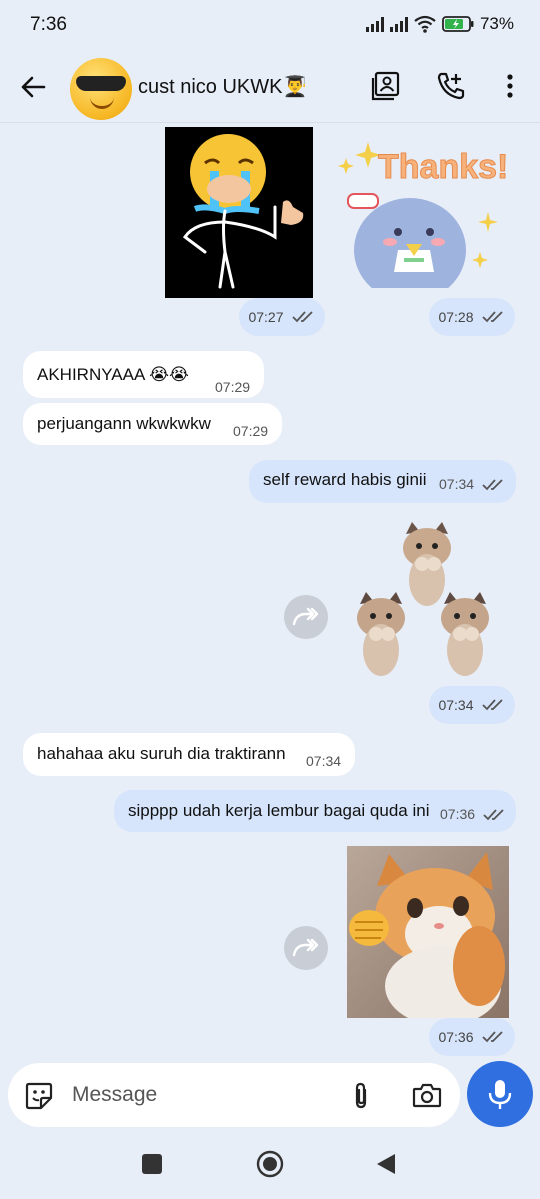 This screenshot has height=1199, width=540. I want to click on cat-punch-sticker, so click(428, 932).